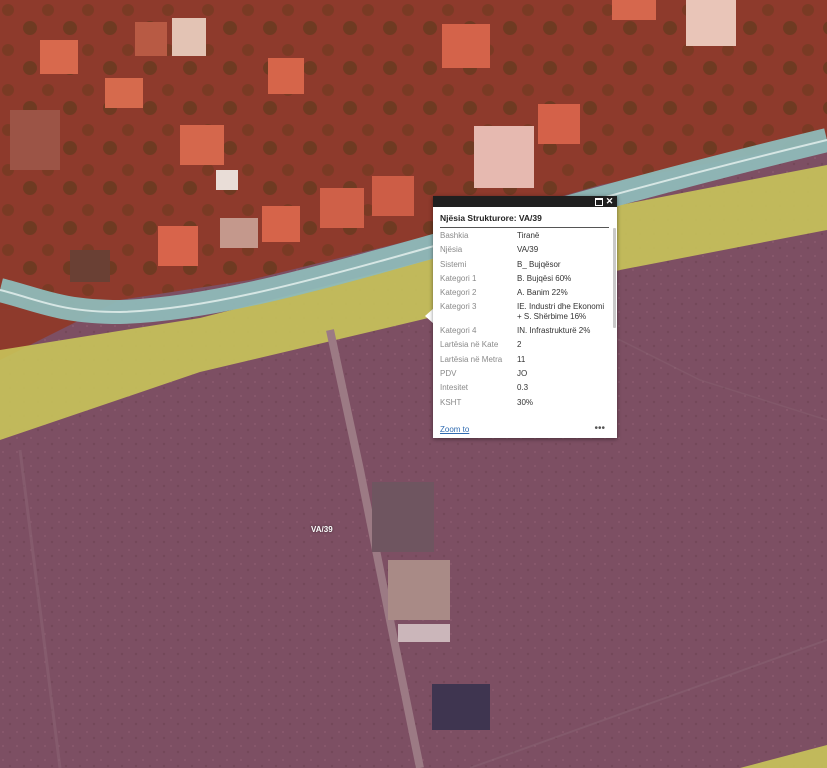  I want to click on attribute-row: Sistemi B_ Bujqësor, so click(524, 267).